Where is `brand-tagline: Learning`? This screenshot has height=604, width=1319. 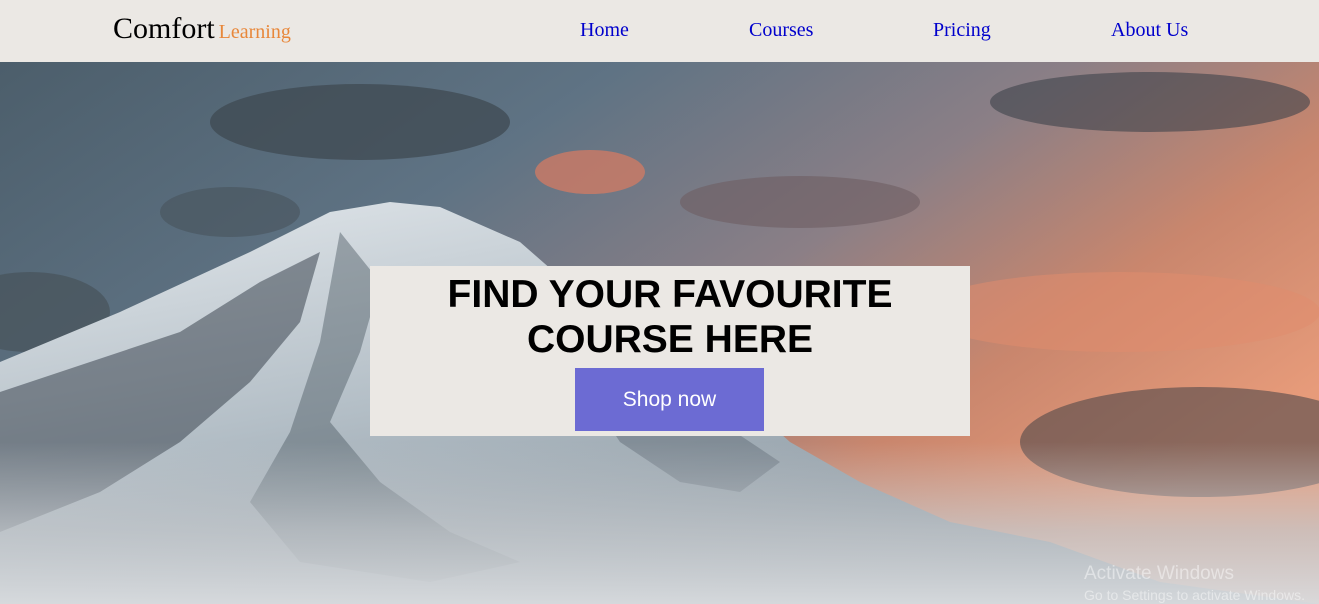 brand-tagline: Learning is located at coordinates (254, 32).